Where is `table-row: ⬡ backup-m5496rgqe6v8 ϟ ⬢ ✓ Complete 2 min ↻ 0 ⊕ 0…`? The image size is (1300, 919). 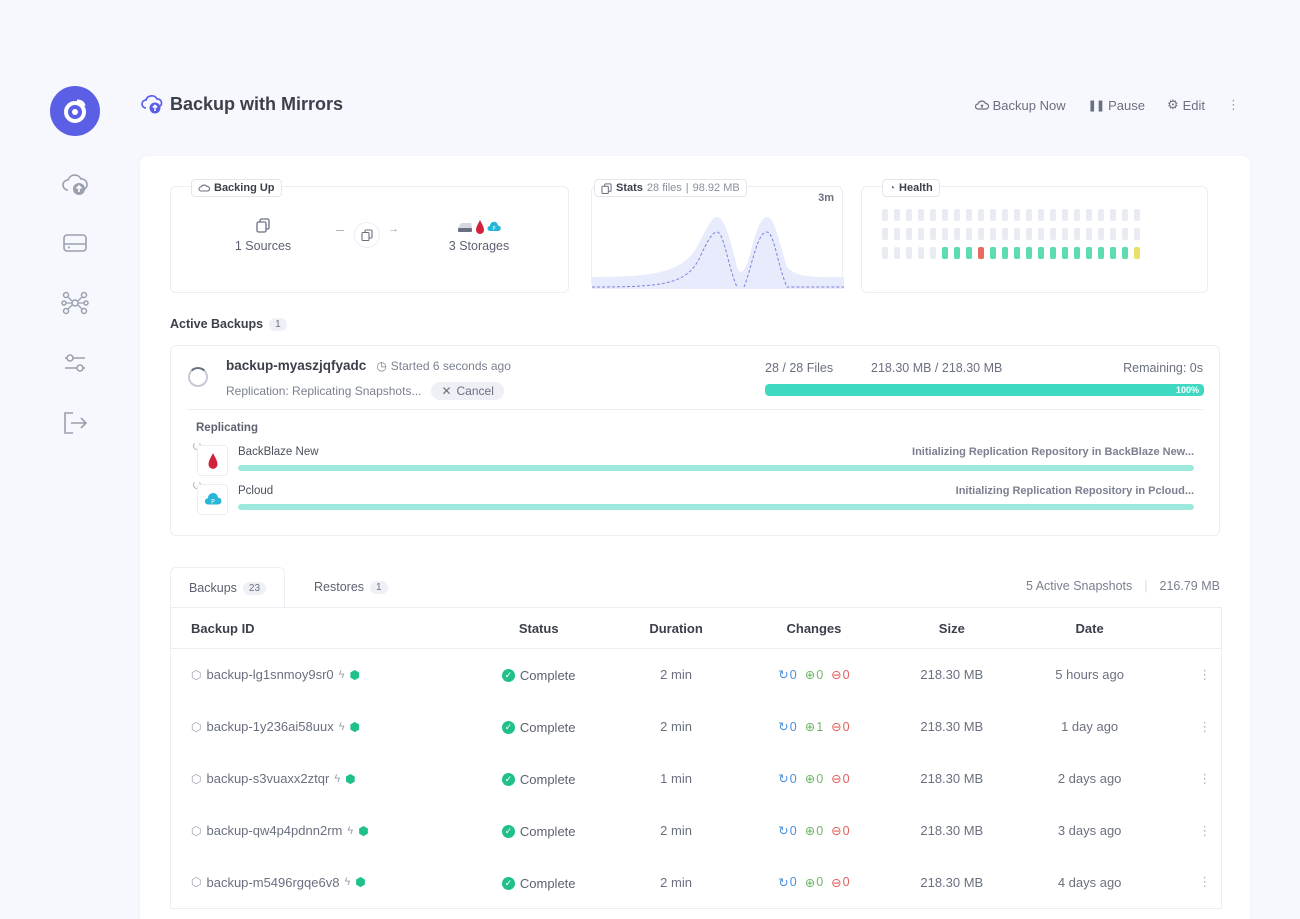 table-row: ⬡ backup-m5496rgqe6v8 ϟ ⬢ ✓ Complete 2 min ↻ 0 ⊕ 0… is located at coordinates (696, 883).